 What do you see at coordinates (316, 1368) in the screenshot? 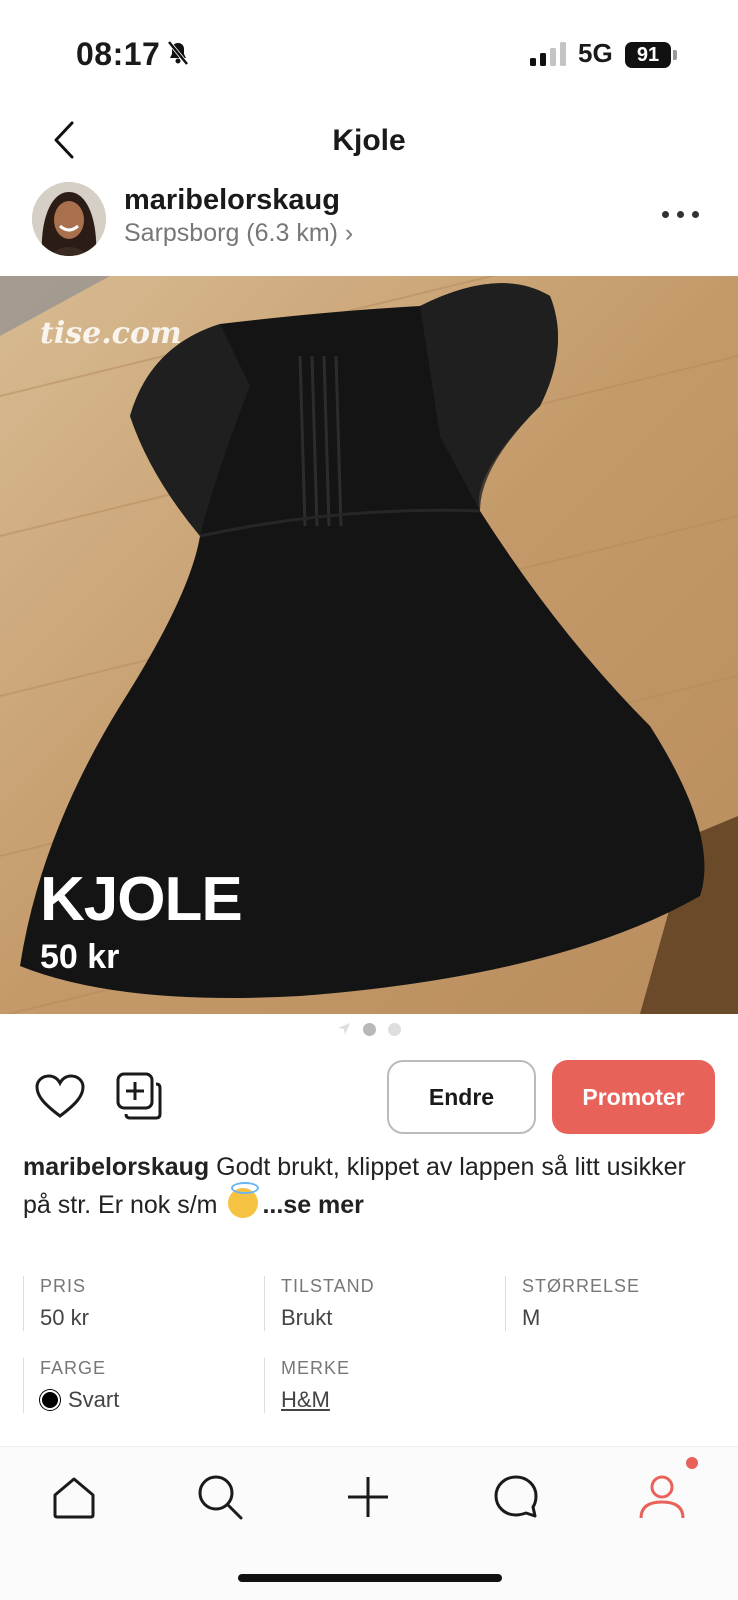
I see `detail-label: MERKE` at bounding box center [316, 1368].